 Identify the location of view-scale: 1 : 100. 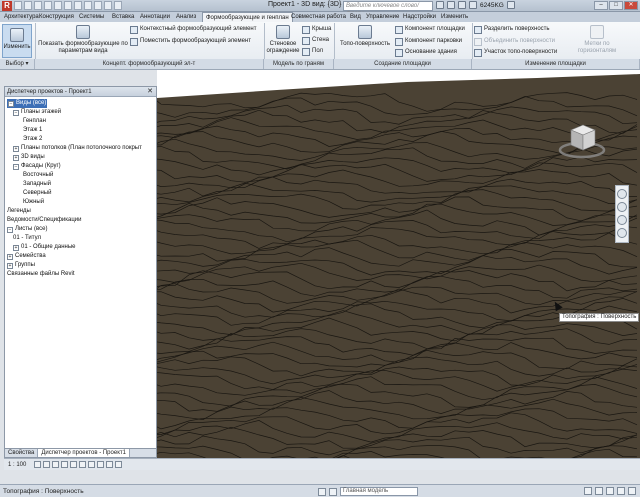
(17, 465).